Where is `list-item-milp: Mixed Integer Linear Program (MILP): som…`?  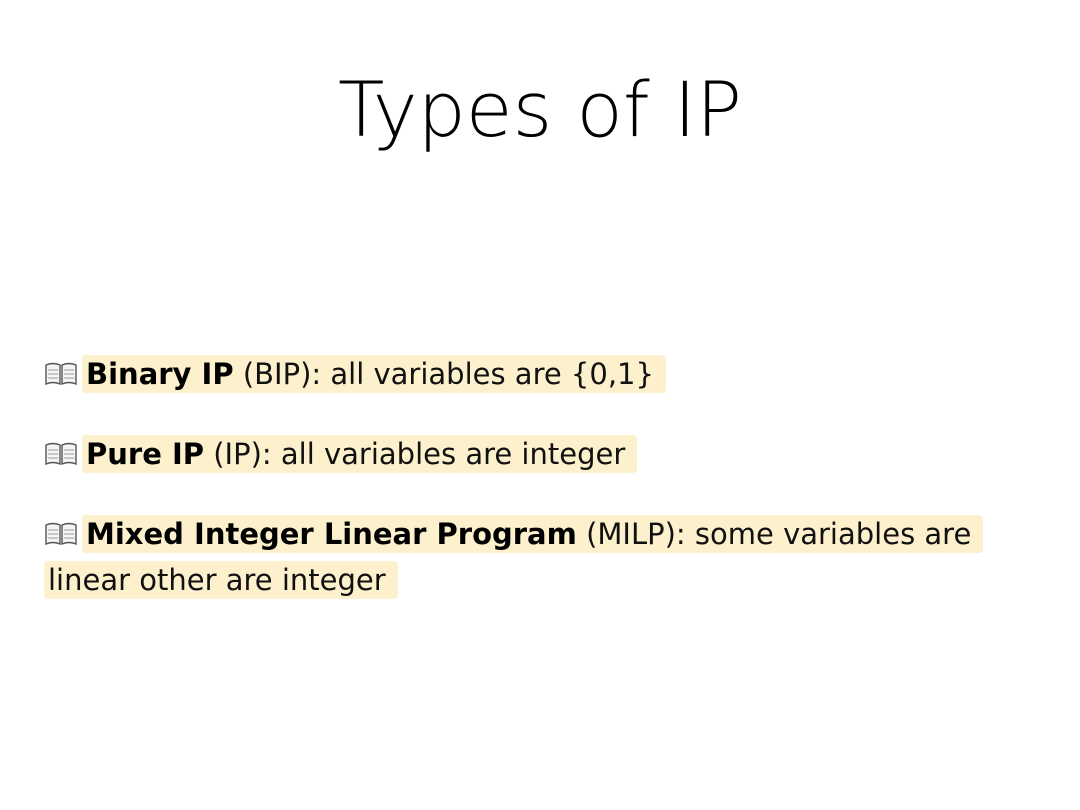
list-item-milp: Mixed Integer Linear Program (MILP): som… is located at coordinates (534, 557).